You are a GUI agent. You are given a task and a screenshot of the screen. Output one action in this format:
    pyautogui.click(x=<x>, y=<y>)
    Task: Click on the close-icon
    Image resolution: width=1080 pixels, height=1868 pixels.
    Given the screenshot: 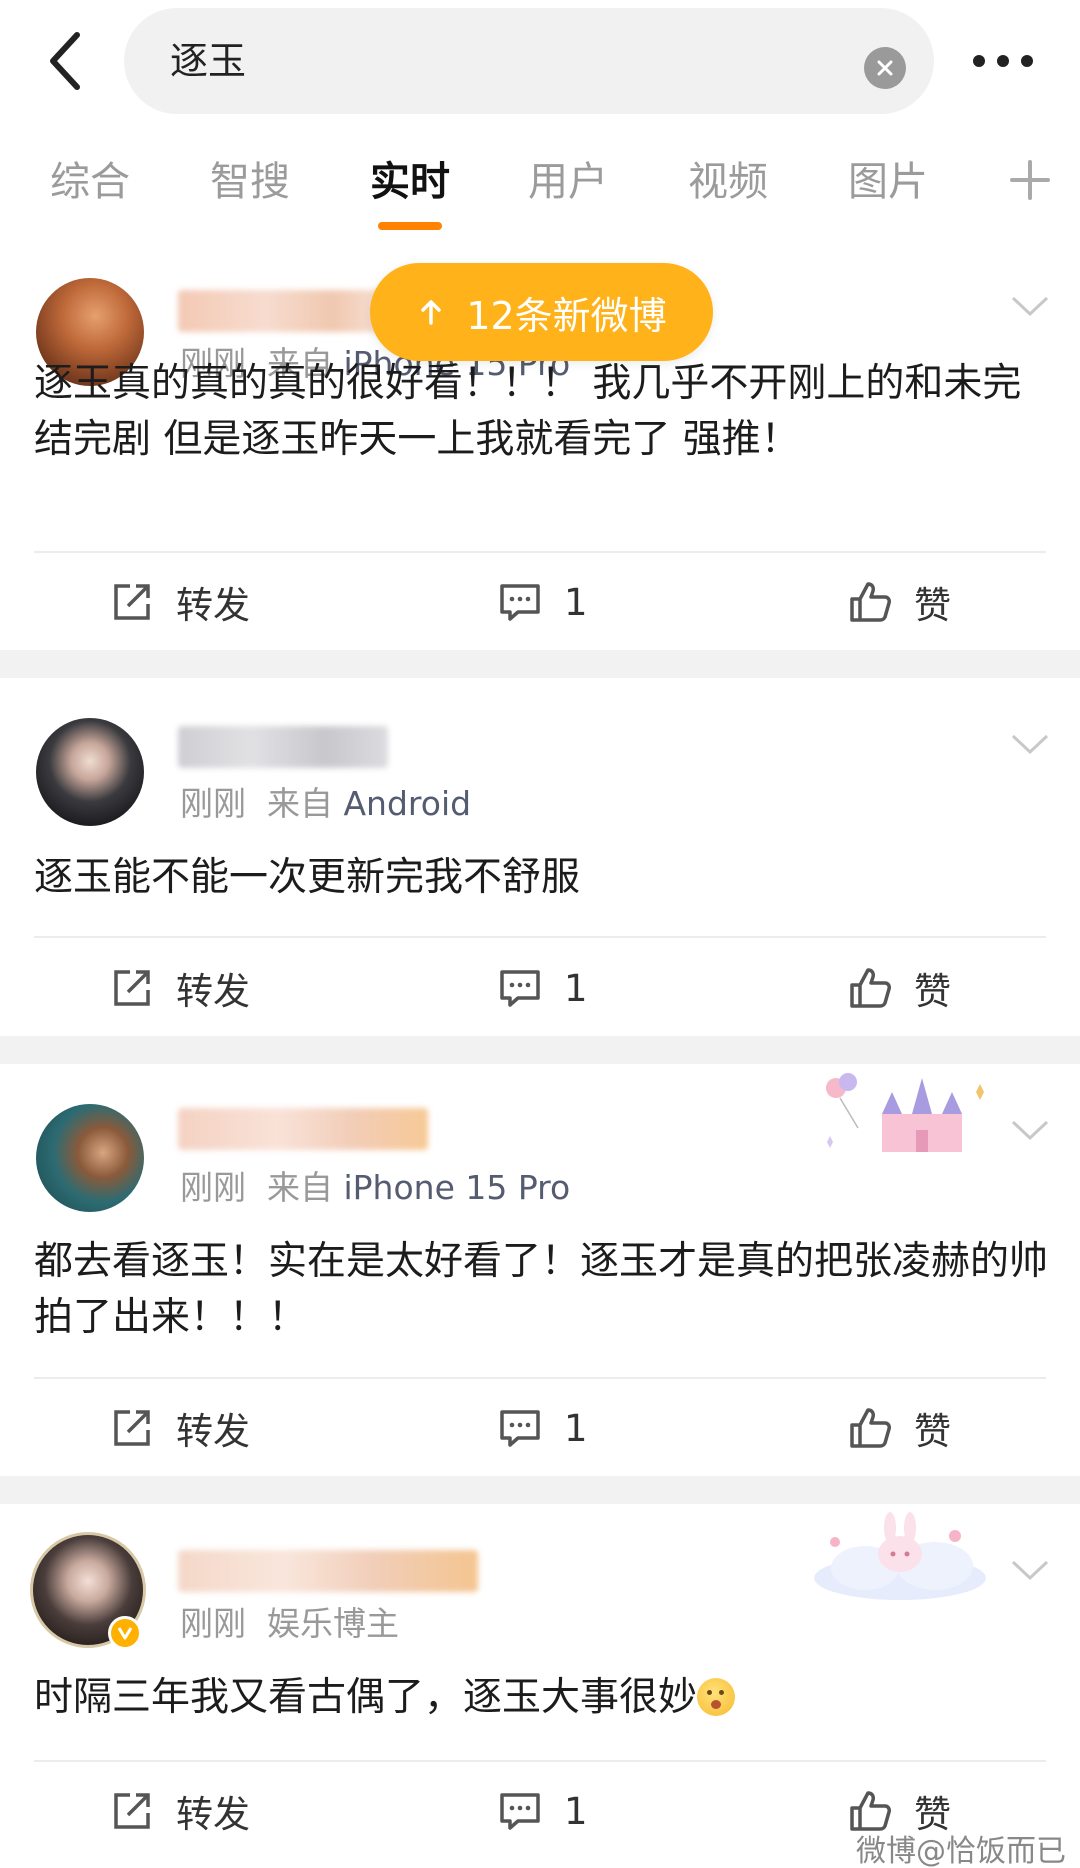 What is the action you would take?
    pyautogui.click(x=885, y=68)
    